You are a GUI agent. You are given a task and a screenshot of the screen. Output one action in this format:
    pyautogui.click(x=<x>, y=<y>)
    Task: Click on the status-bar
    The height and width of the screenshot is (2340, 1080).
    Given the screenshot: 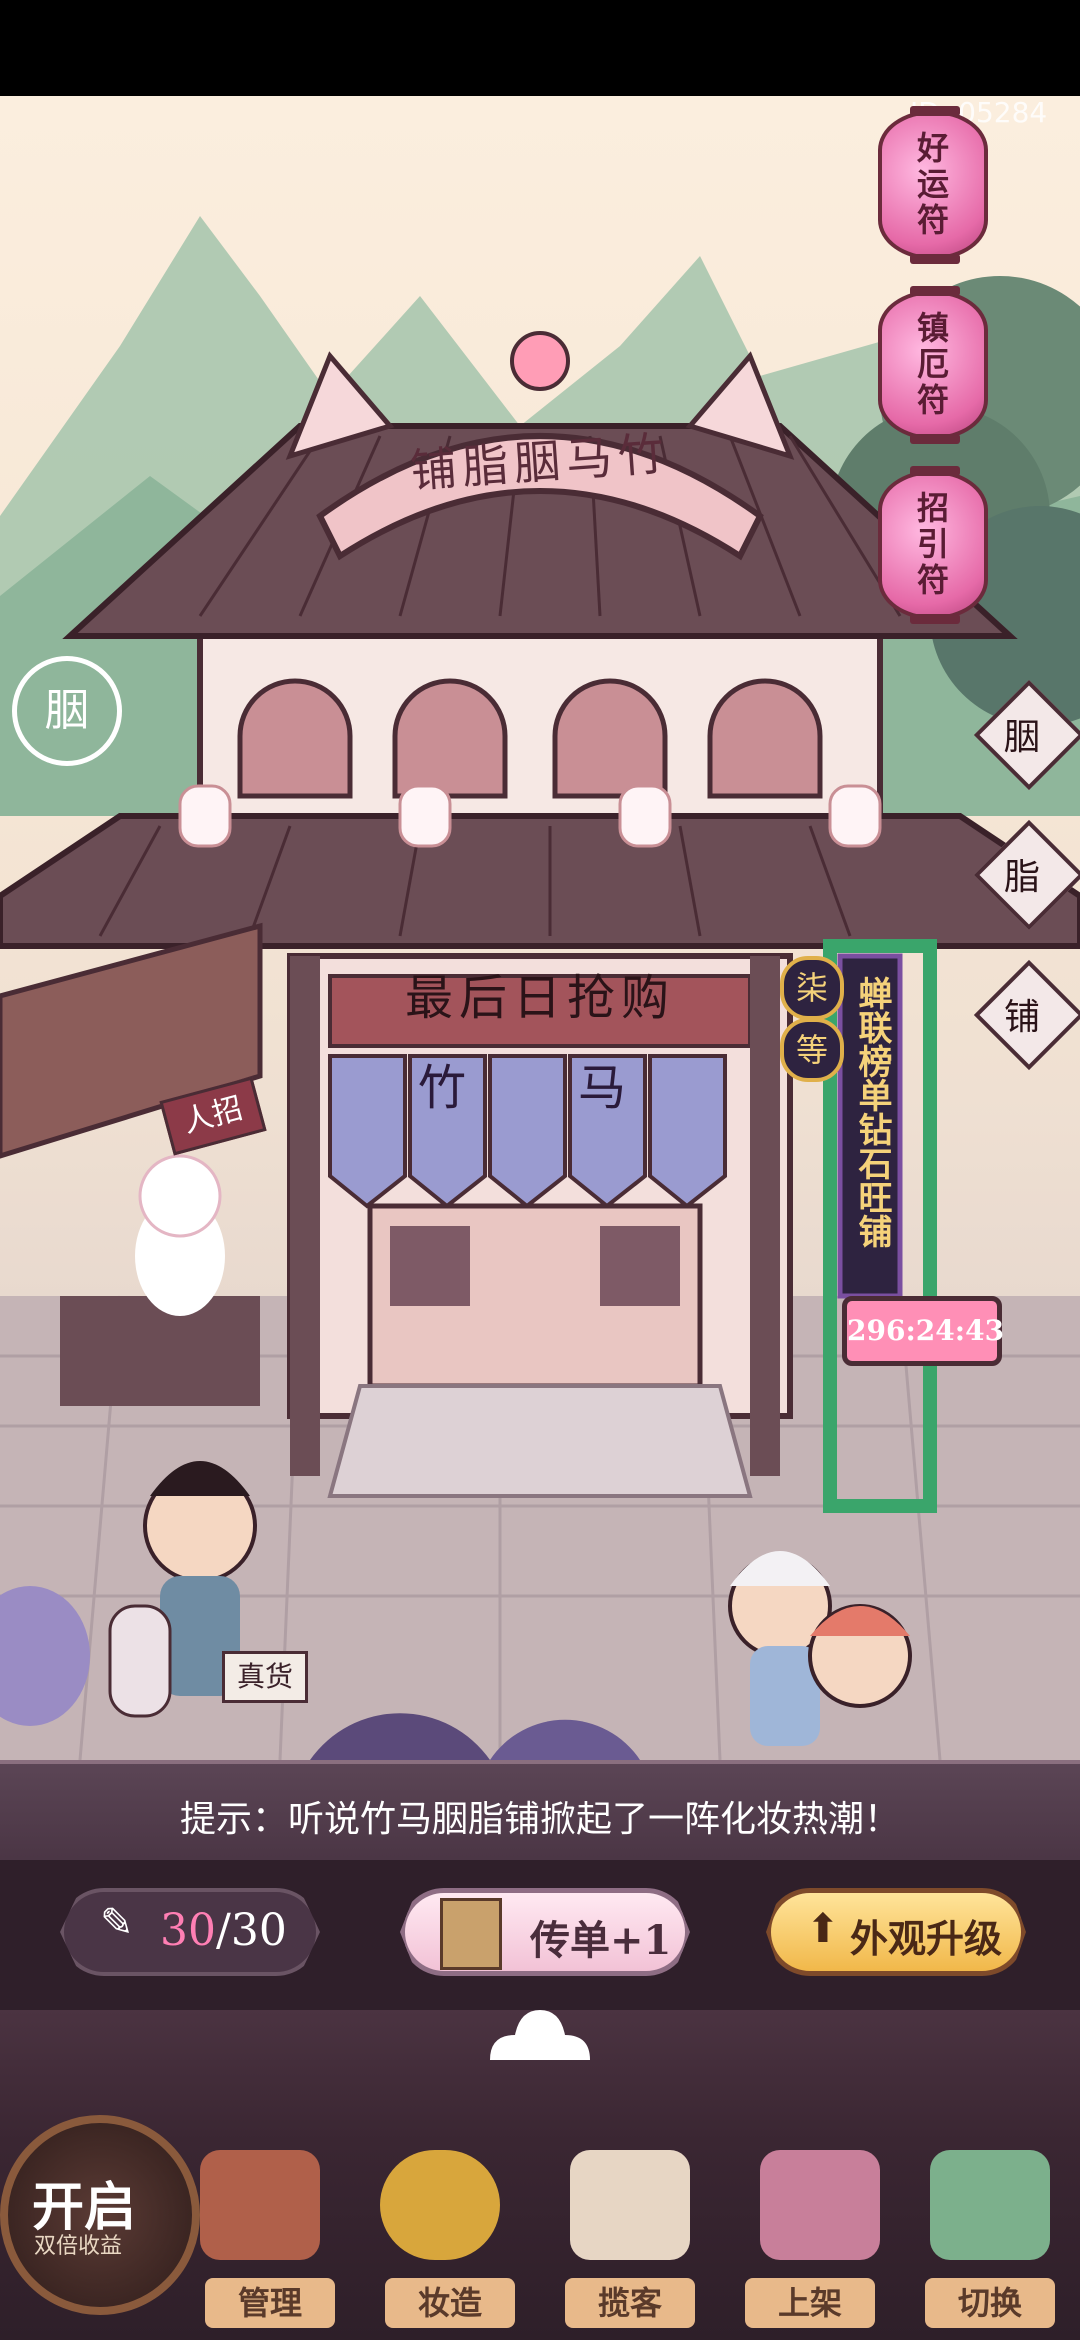 What is the action you would take?
    pyautogui.click(x=540, y=48)
    